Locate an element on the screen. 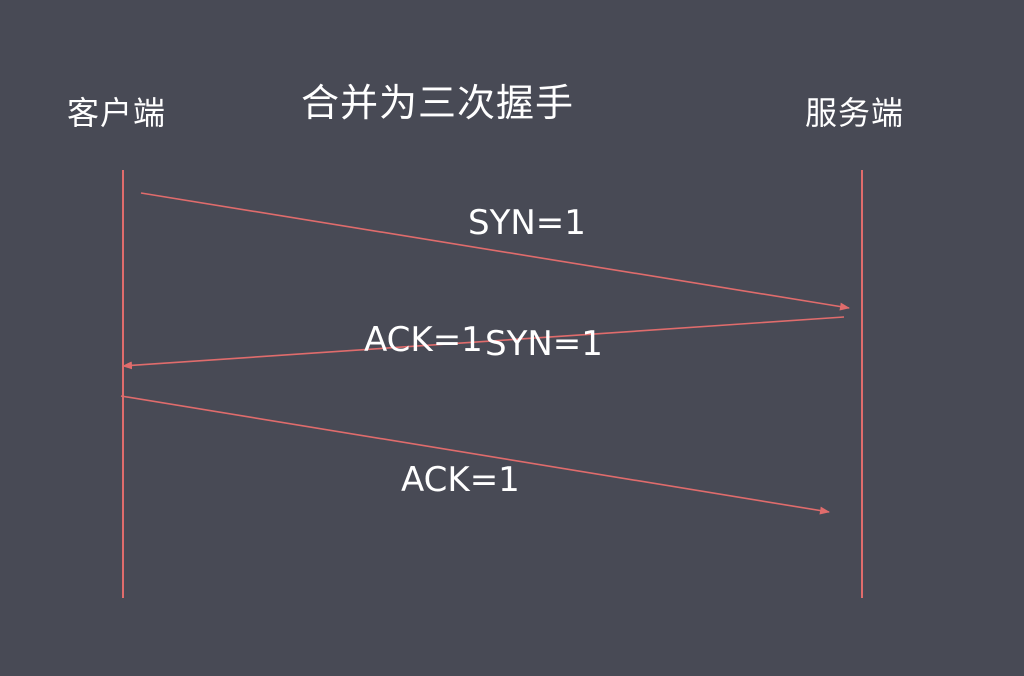  ack-syn-message-label-syn: SYN=1 is located at coordinates (544, 344).